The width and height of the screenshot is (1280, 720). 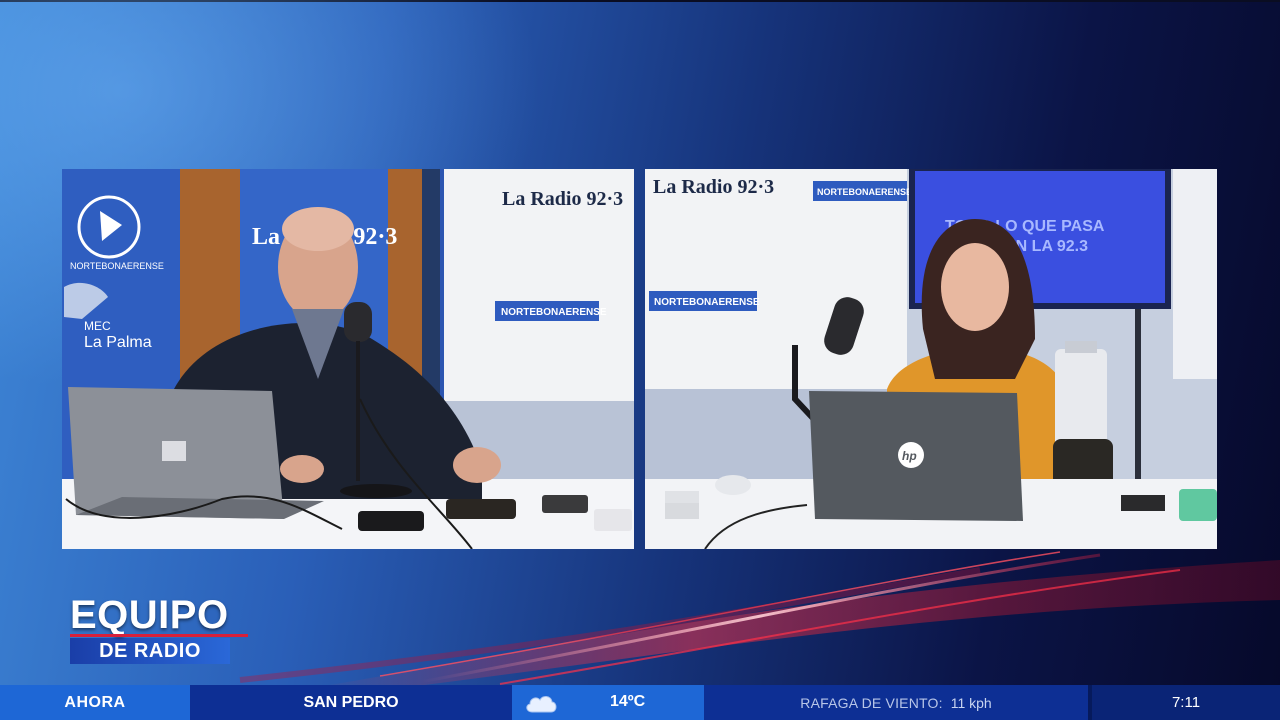 I want to click on ticker-city: SAN PEDRO, so click(x=351, y=702).